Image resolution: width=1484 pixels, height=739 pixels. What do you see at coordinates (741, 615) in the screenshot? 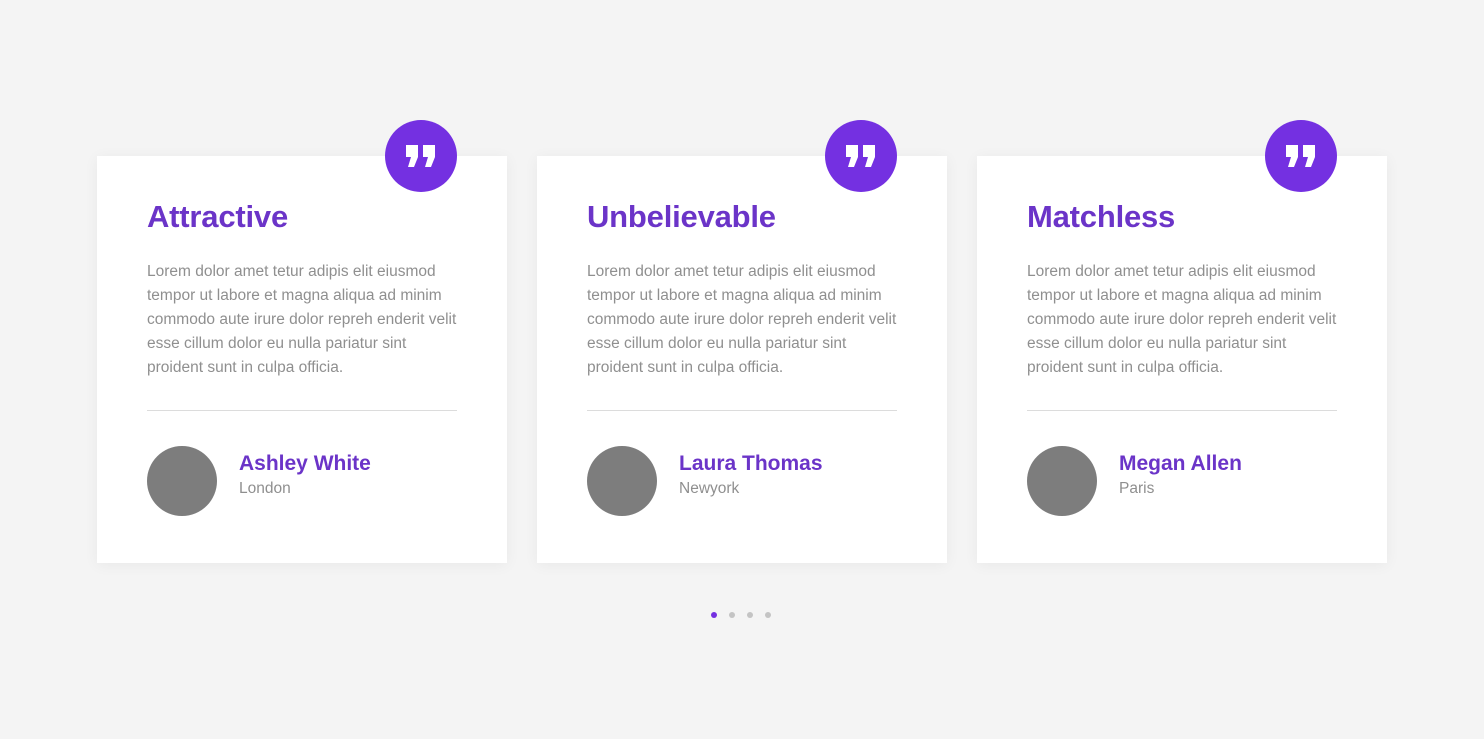
I see `slider-pagination` at bounding box center [741, 615].